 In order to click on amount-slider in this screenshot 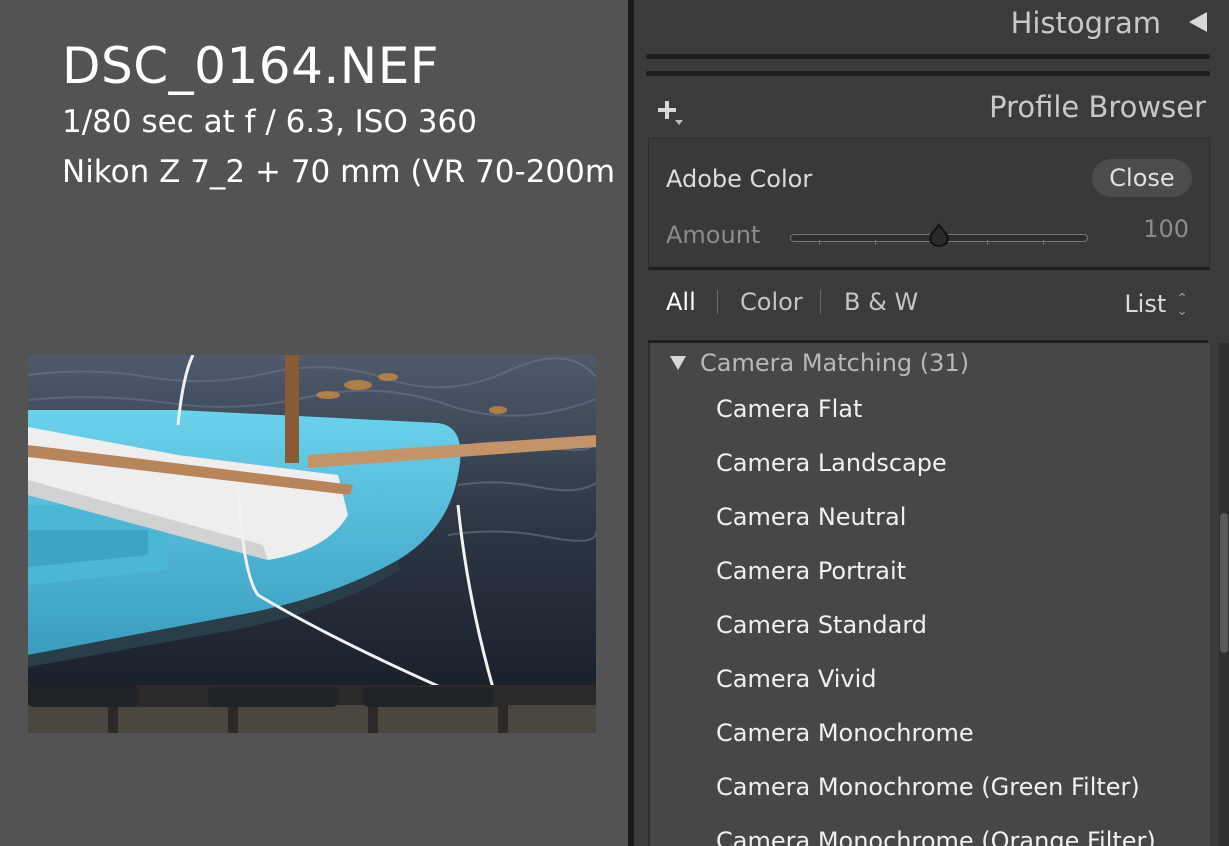, I will do `click(939, 236)`.